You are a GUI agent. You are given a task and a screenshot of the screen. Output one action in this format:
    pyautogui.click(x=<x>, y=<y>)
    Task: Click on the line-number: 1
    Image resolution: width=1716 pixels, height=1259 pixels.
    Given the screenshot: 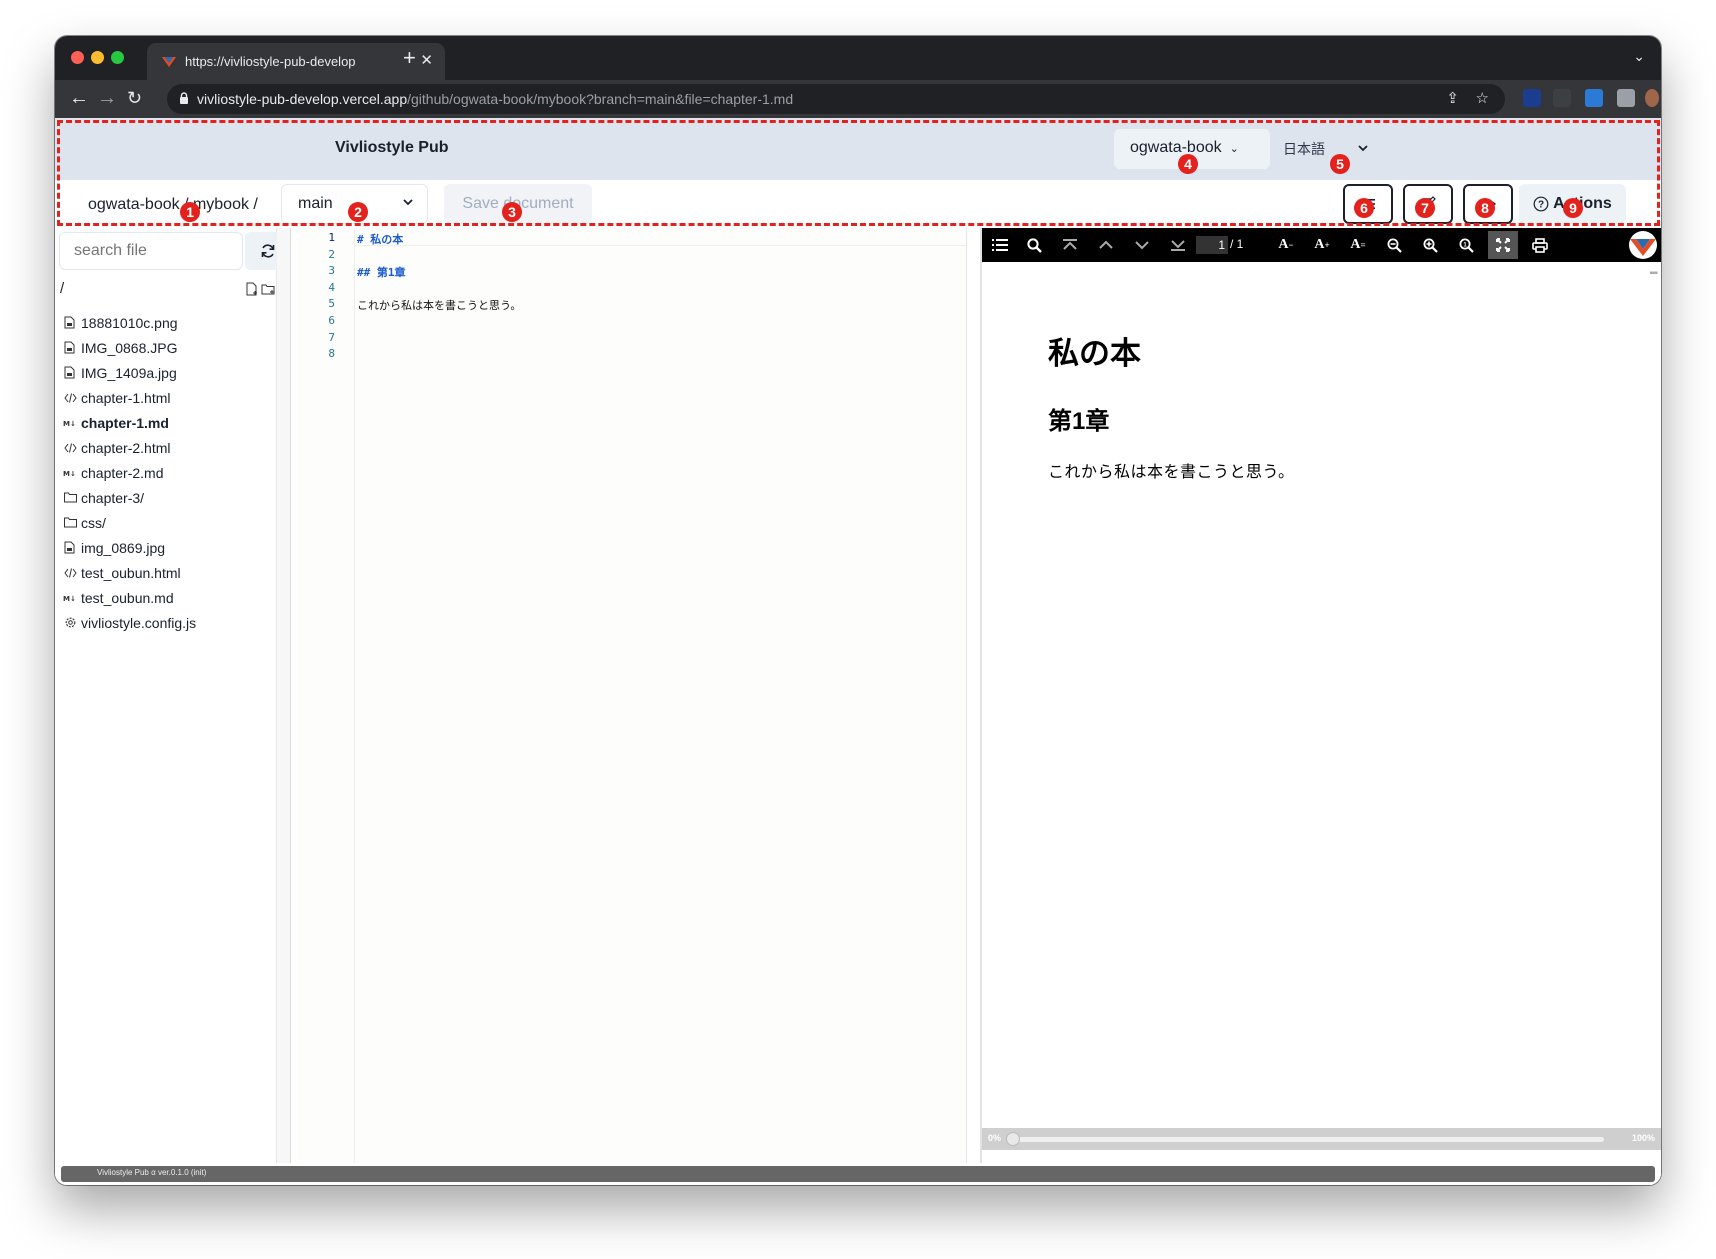 What is the action you would take?
    pyautogui.click(x=331, y=237)
    